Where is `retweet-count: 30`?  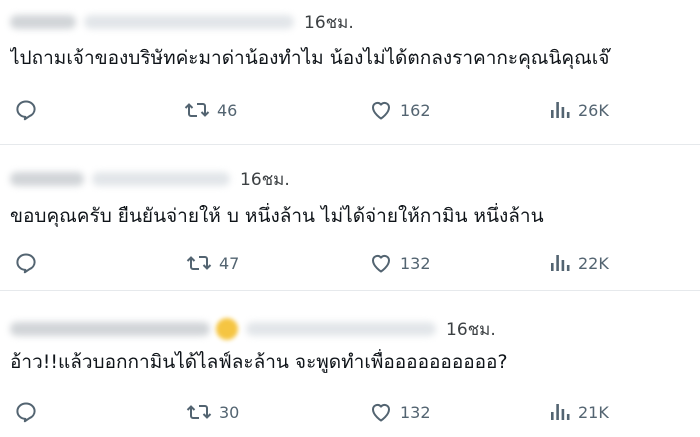 retweet-count: 30 is located at coordinates (229, 412).